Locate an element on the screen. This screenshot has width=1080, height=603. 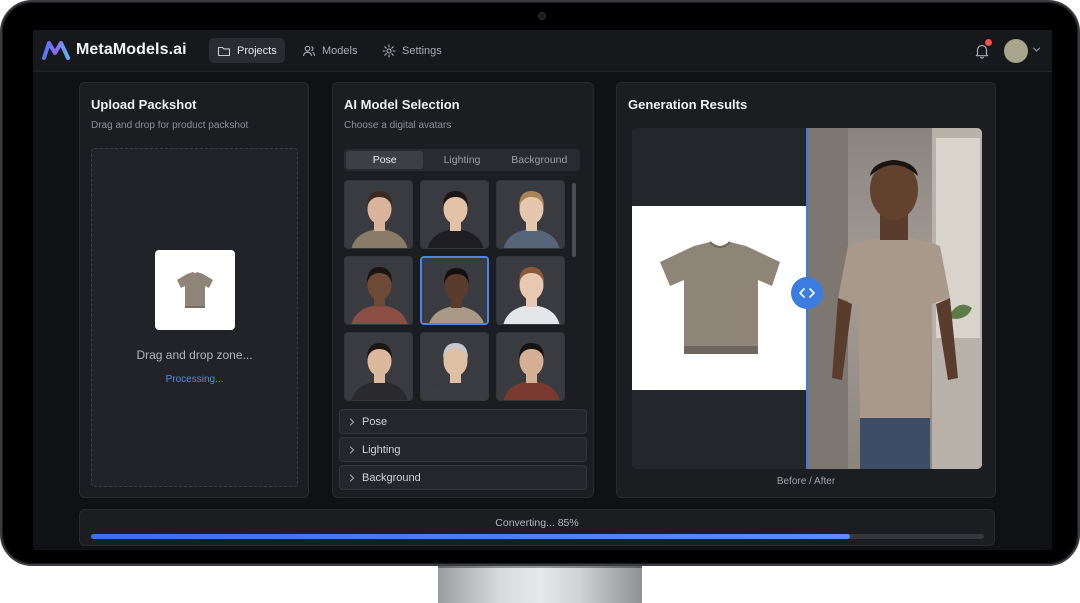
top-nav: MetaModels.ai Projects Models Settings is located at coordinates (542, 51).